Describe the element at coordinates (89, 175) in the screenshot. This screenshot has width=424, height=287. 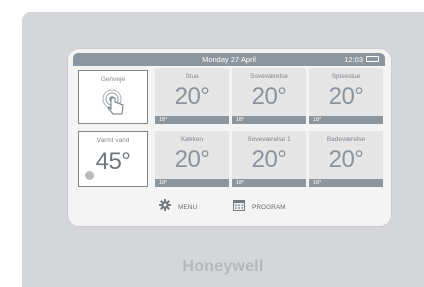
I see `hot-water-status-dot` at that location.